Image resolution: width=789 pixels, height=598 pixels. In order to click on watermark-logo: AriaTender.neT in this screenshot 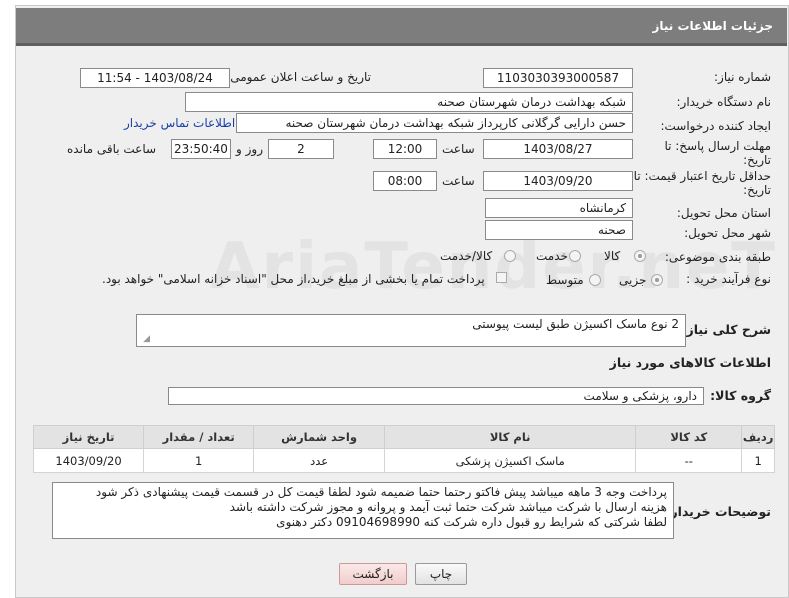, I will do `click(493, 267)`.